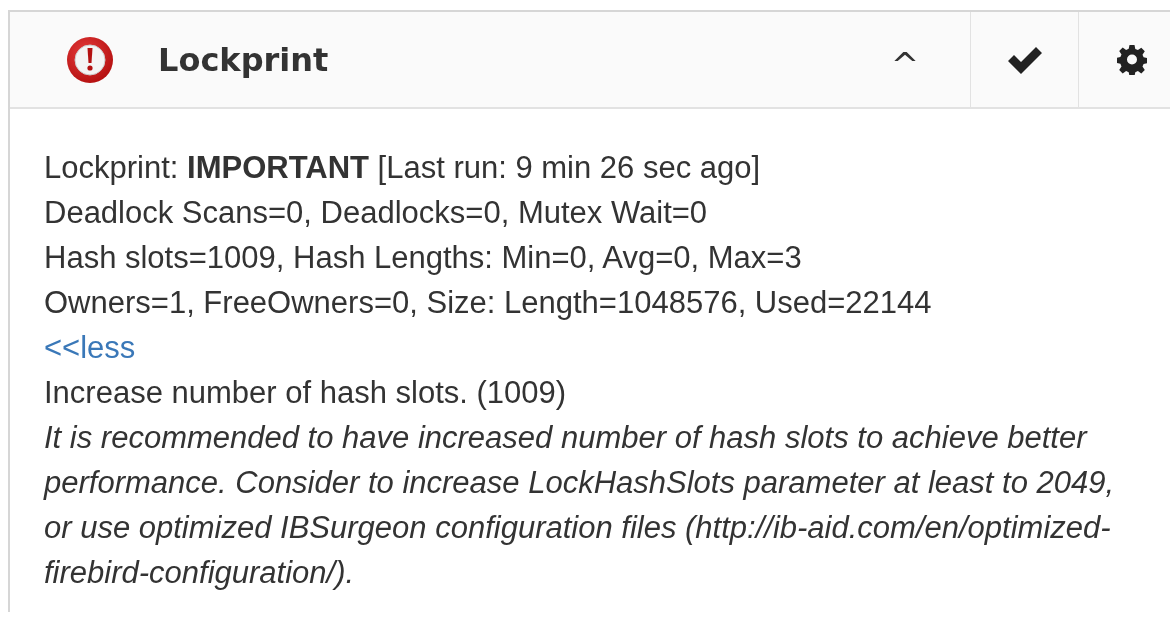 The image size is (1170, 626). Describe the element at coordinates (376, 213) in the screenshot. I see `detail-line: Deadlock Scans=0, Deadlocks=0, Mutex Wait=0` at that location.